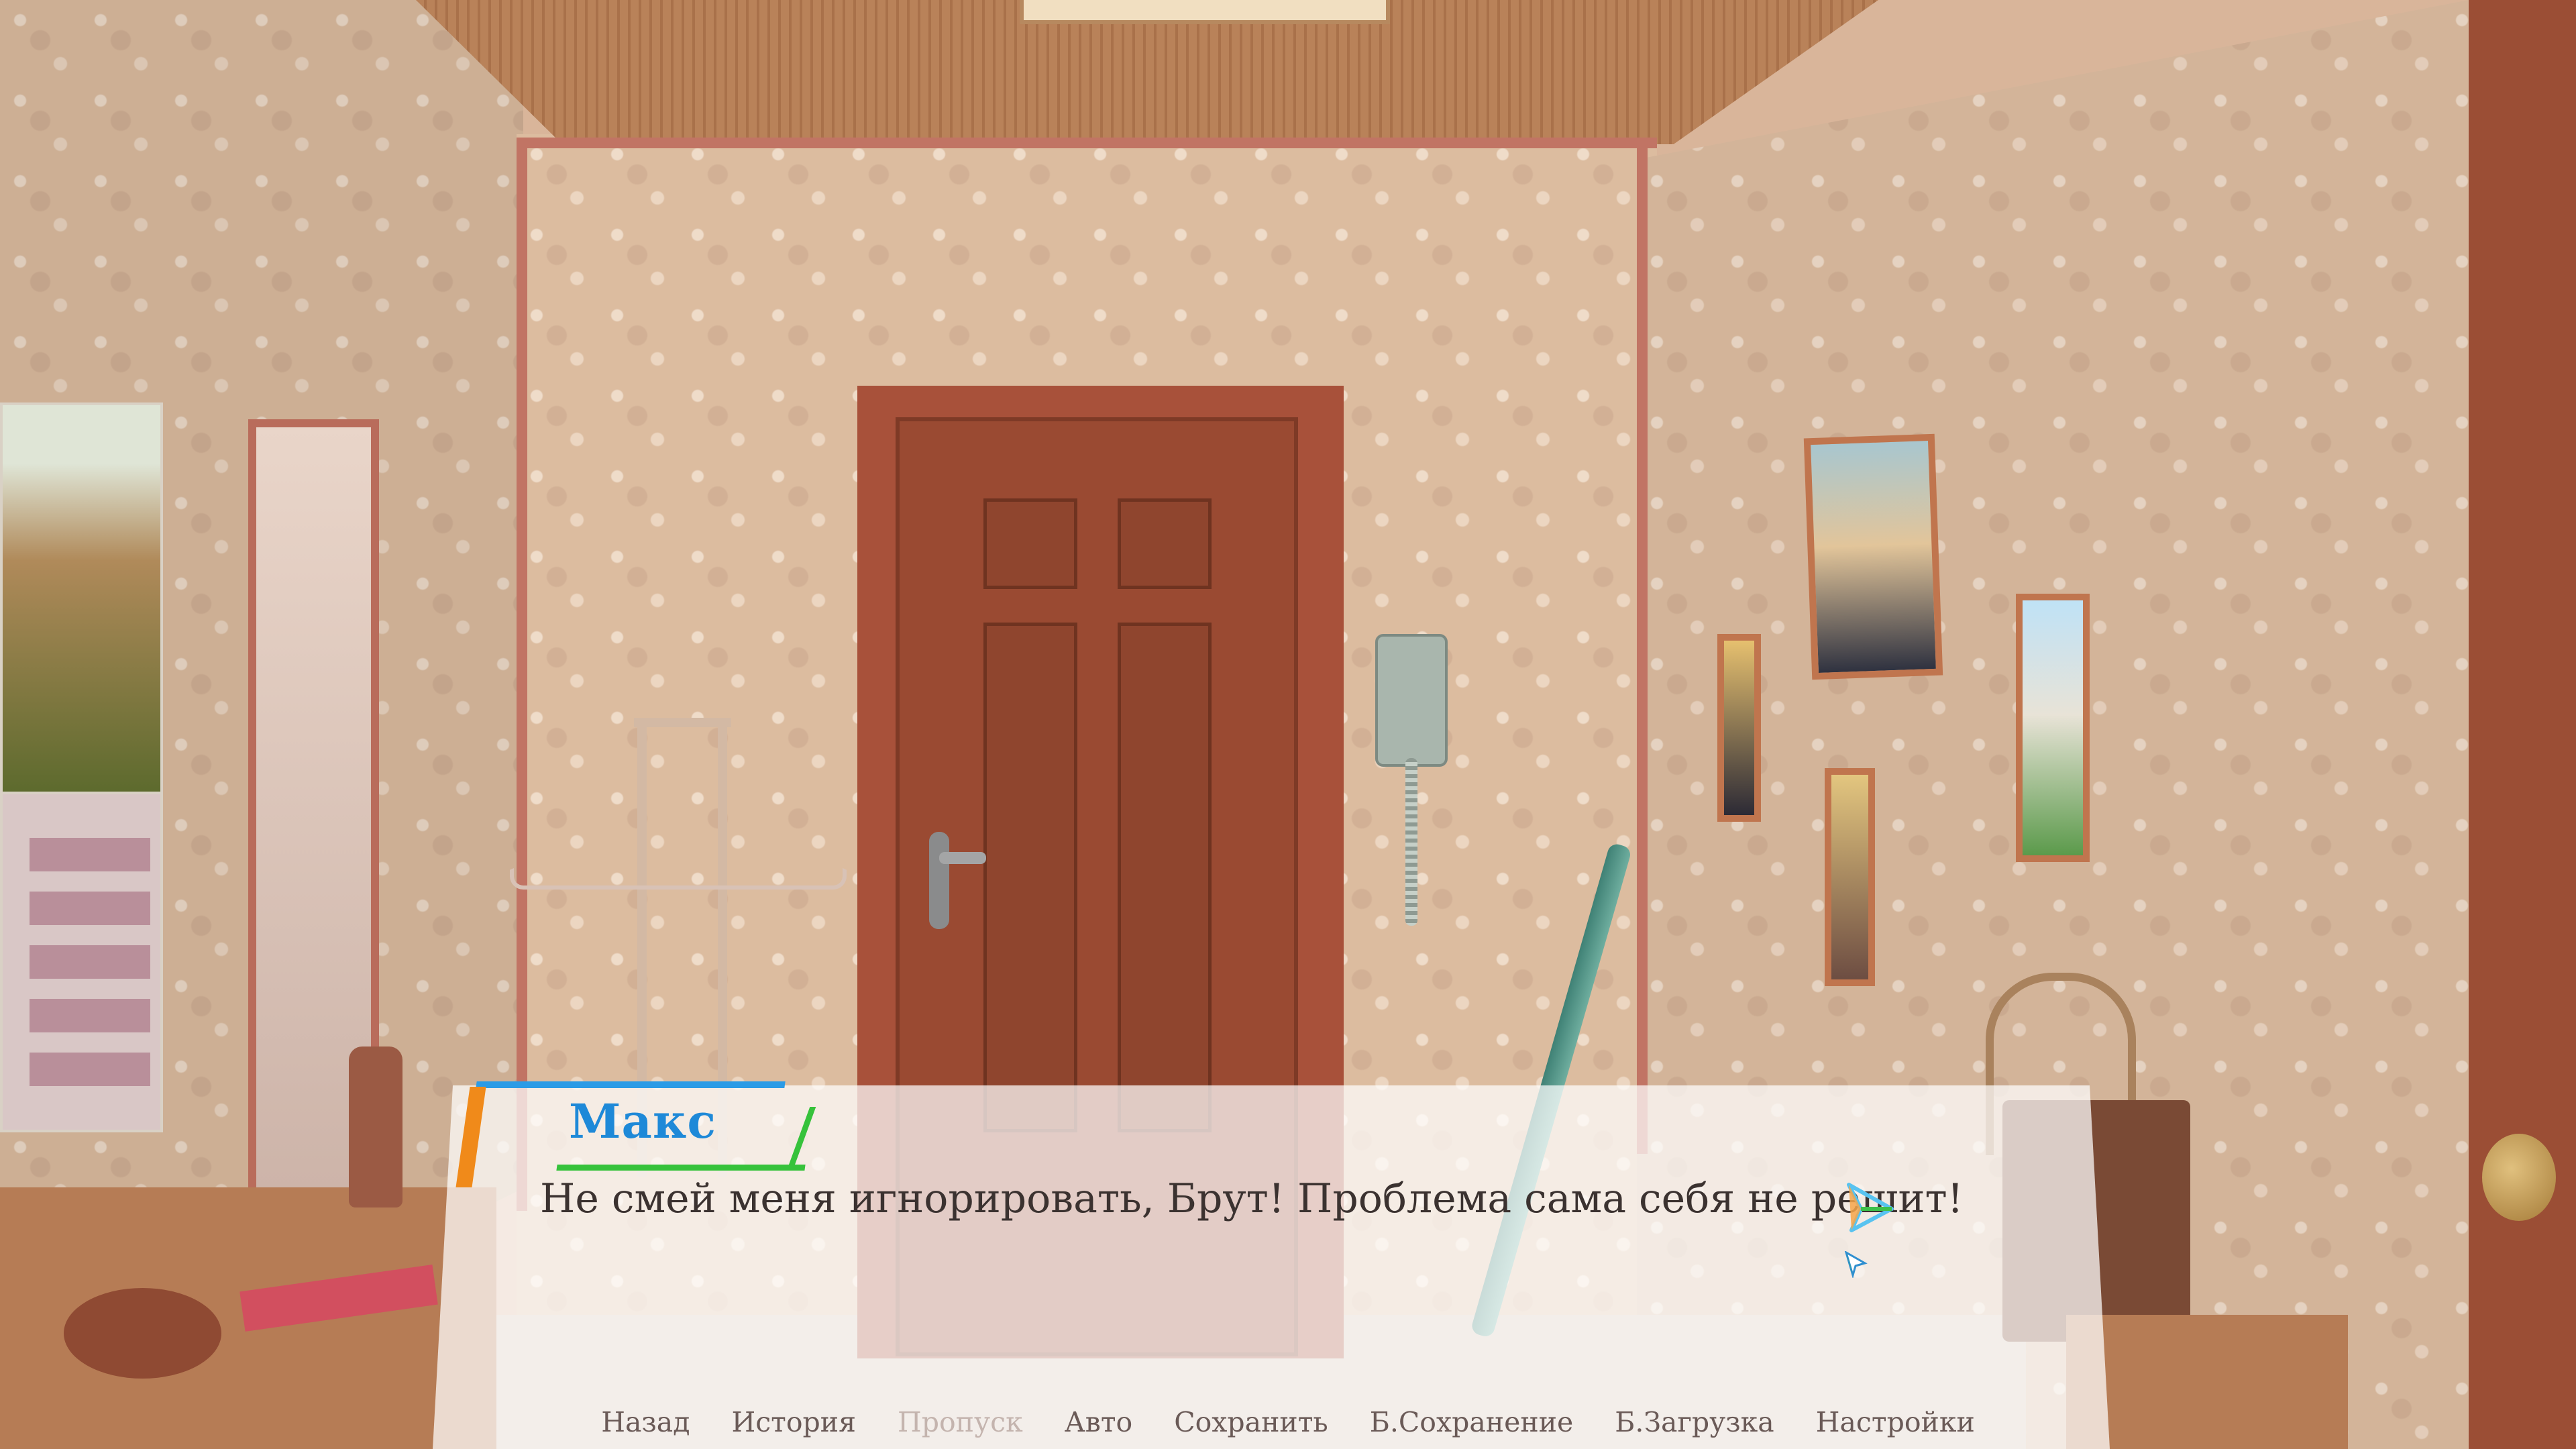 The image size is (2576, 1449). What do you see at coordinates (1099, 1427) in the screenshot?
I see `quick-menu-auto: Авто` at bounding box center [1099, 1427].